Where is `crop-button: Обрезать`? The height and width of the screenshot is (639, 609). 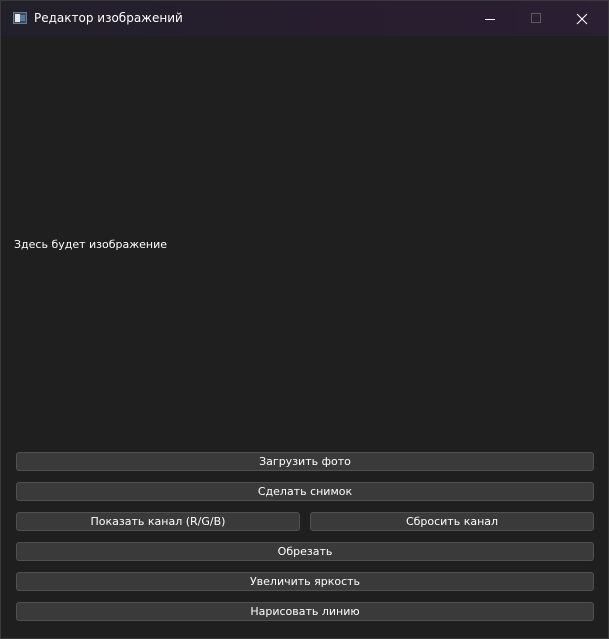 crop-button: Обрезать is located at coordinates (305, 551).